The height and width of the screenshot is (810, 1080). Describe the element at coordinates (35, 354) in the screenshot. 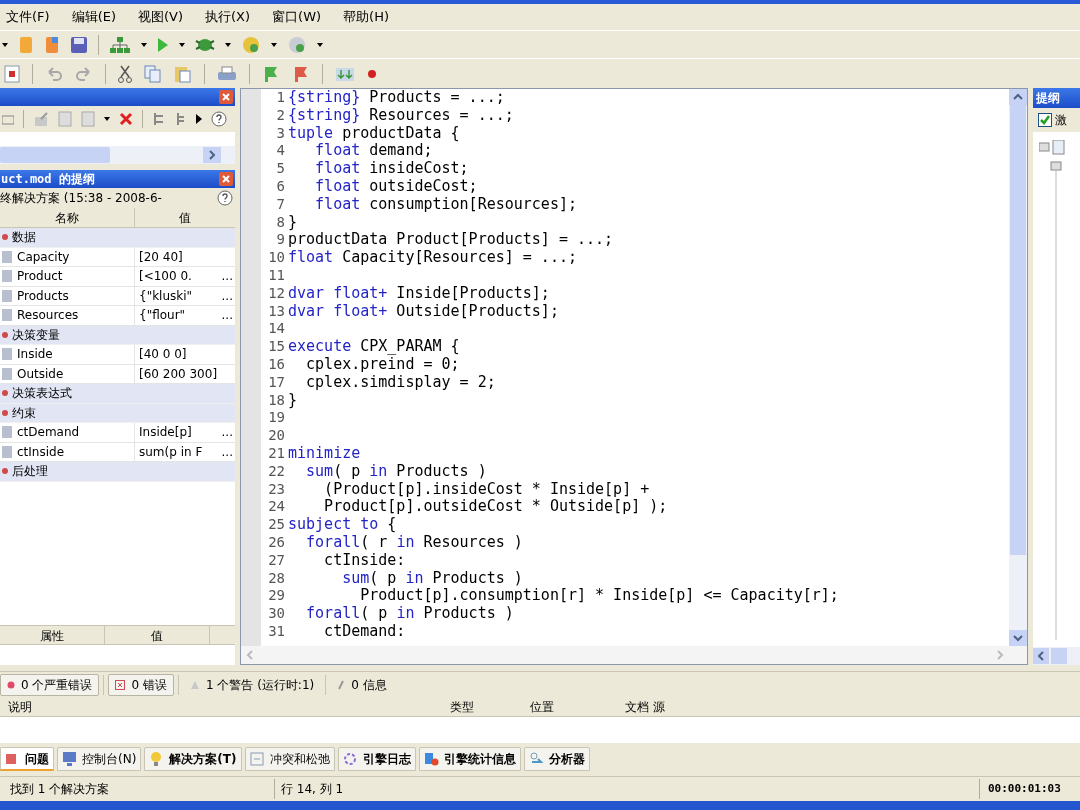

I see `item-name: Inside` at that location.